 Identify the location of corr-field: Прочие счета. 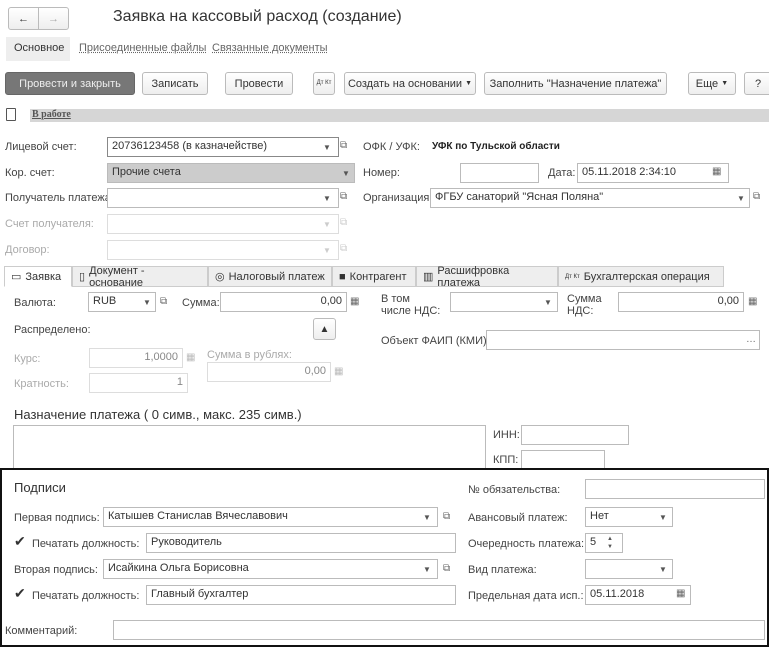
(231, 173).